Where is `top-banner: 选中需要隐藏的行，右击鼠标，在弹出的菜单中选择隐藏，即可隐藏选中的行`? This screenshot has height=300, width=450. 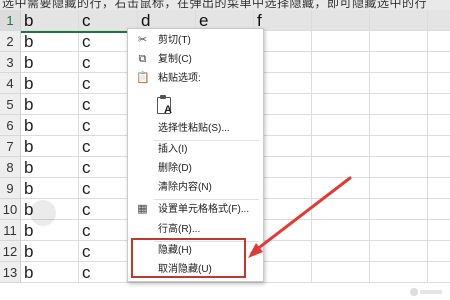
top-banner: 选中需要隐藏的行，右击鼠标，在弹出的菜单中选择隐藏，即可隐藏选中的行 is located at coordinates (225, 5).